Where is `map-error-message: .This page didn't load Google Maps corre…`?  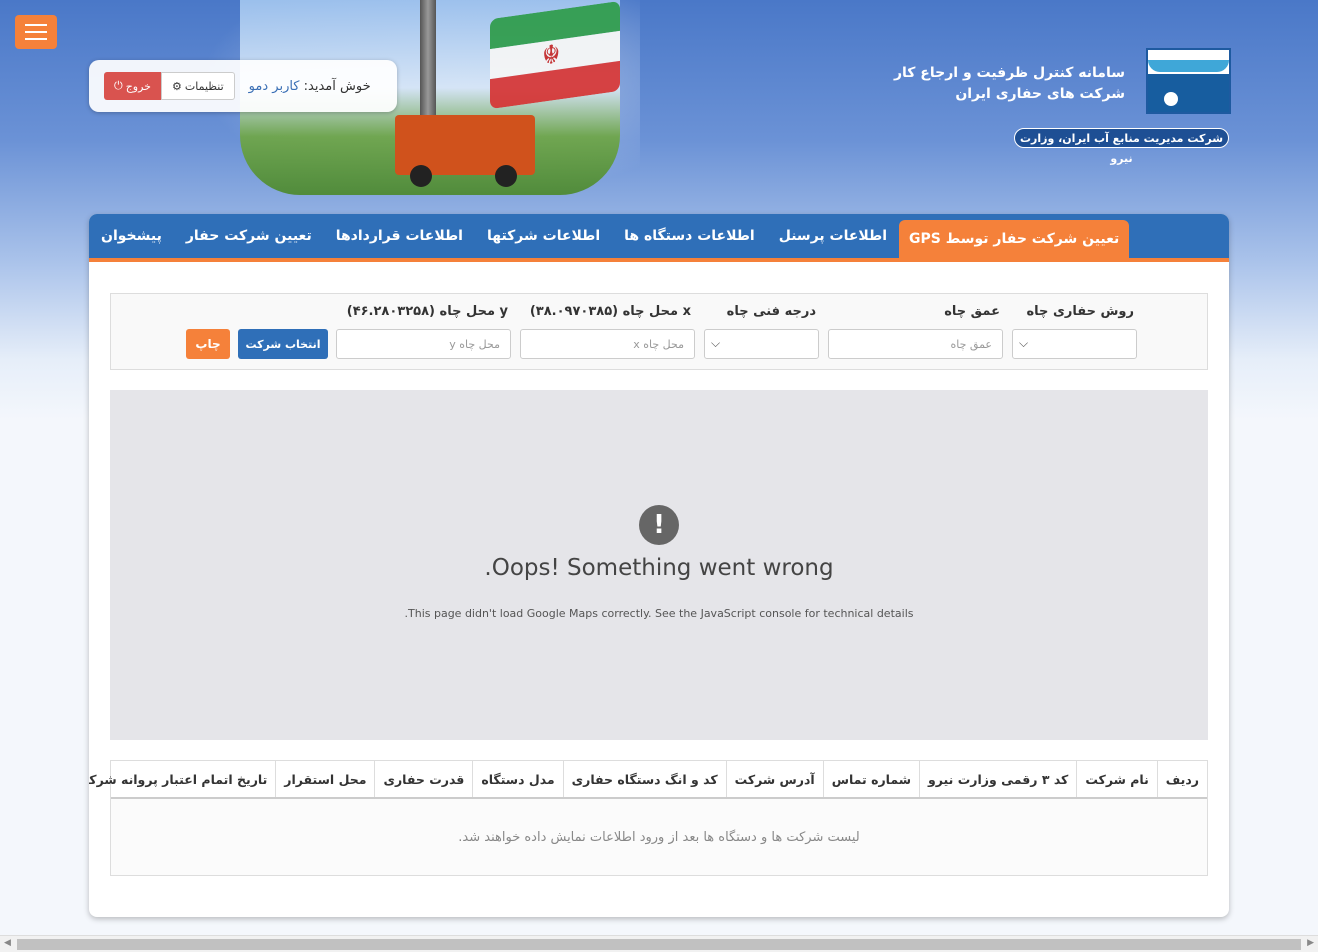
map-error-message: .This page didn't load Google Maps corre… is located at coordinates (659, 613).